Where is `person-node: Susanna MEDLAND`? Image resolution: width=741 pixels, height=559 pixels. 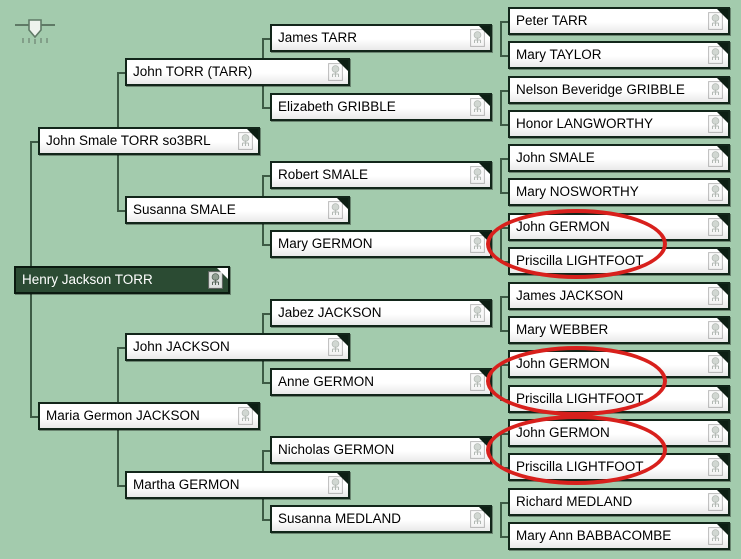
person-node: Susanna MEDLAND is located at coordinates (381, 519).